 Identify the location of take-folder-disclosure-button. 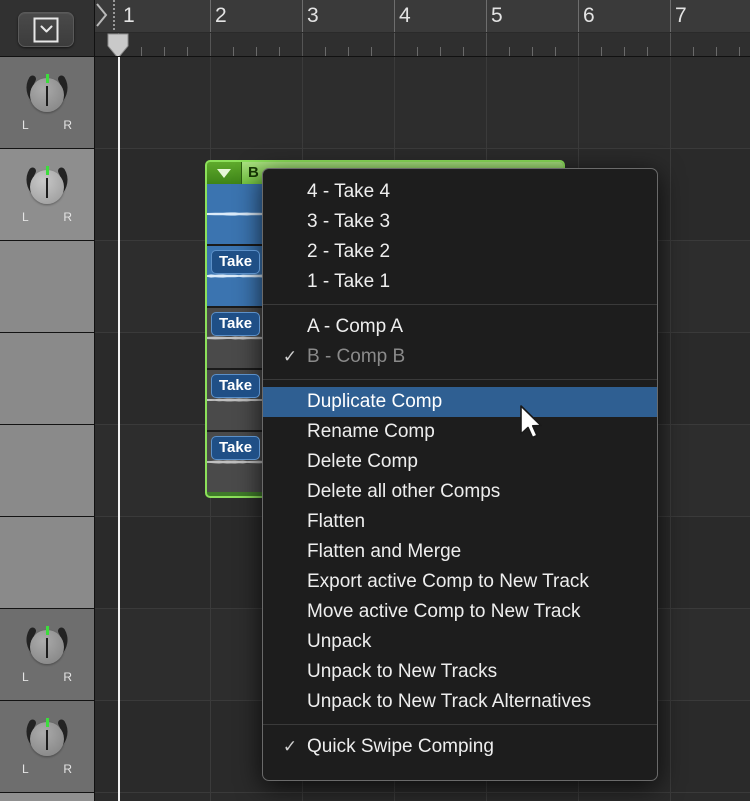
(224, 173).